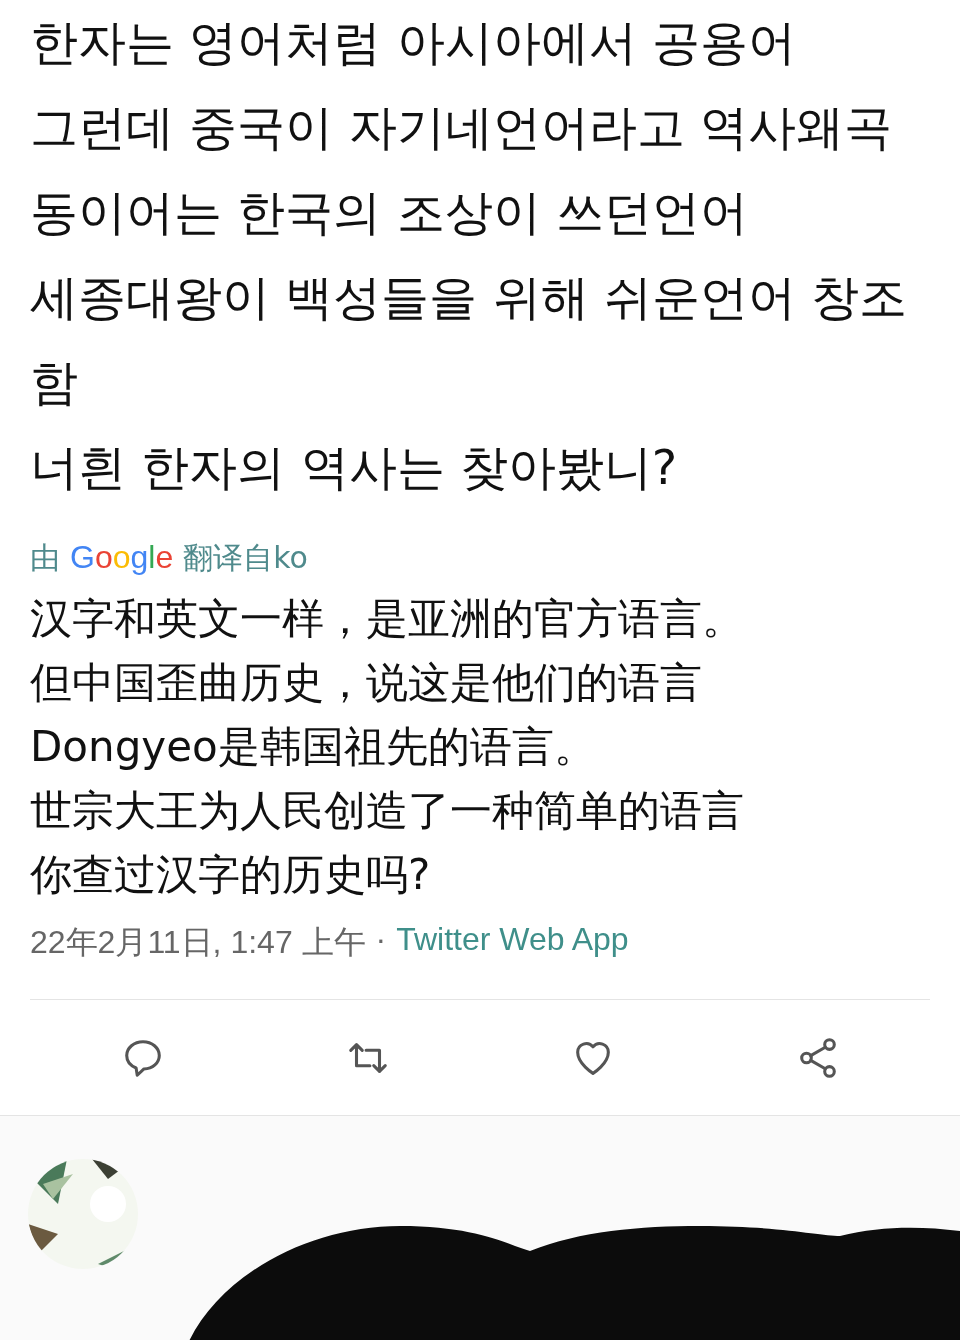 The width and height of the screenshot is (960, 1340). What do you see at coordinates (387, 811) in the screenshot?
I see `translated-text-line: 世宗大王为人民创造了一种简单的语言` at bounding box center [387, 811].